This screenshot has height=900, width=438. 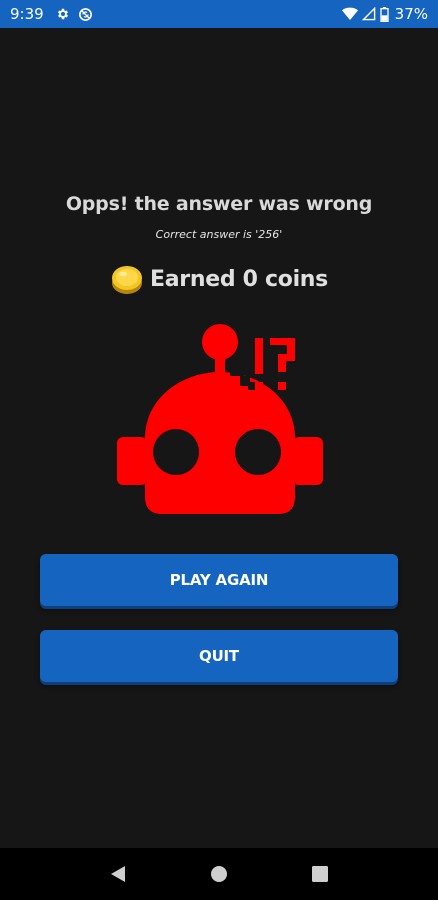 I want to click on navigation-bar, so click(x=219, y=874).